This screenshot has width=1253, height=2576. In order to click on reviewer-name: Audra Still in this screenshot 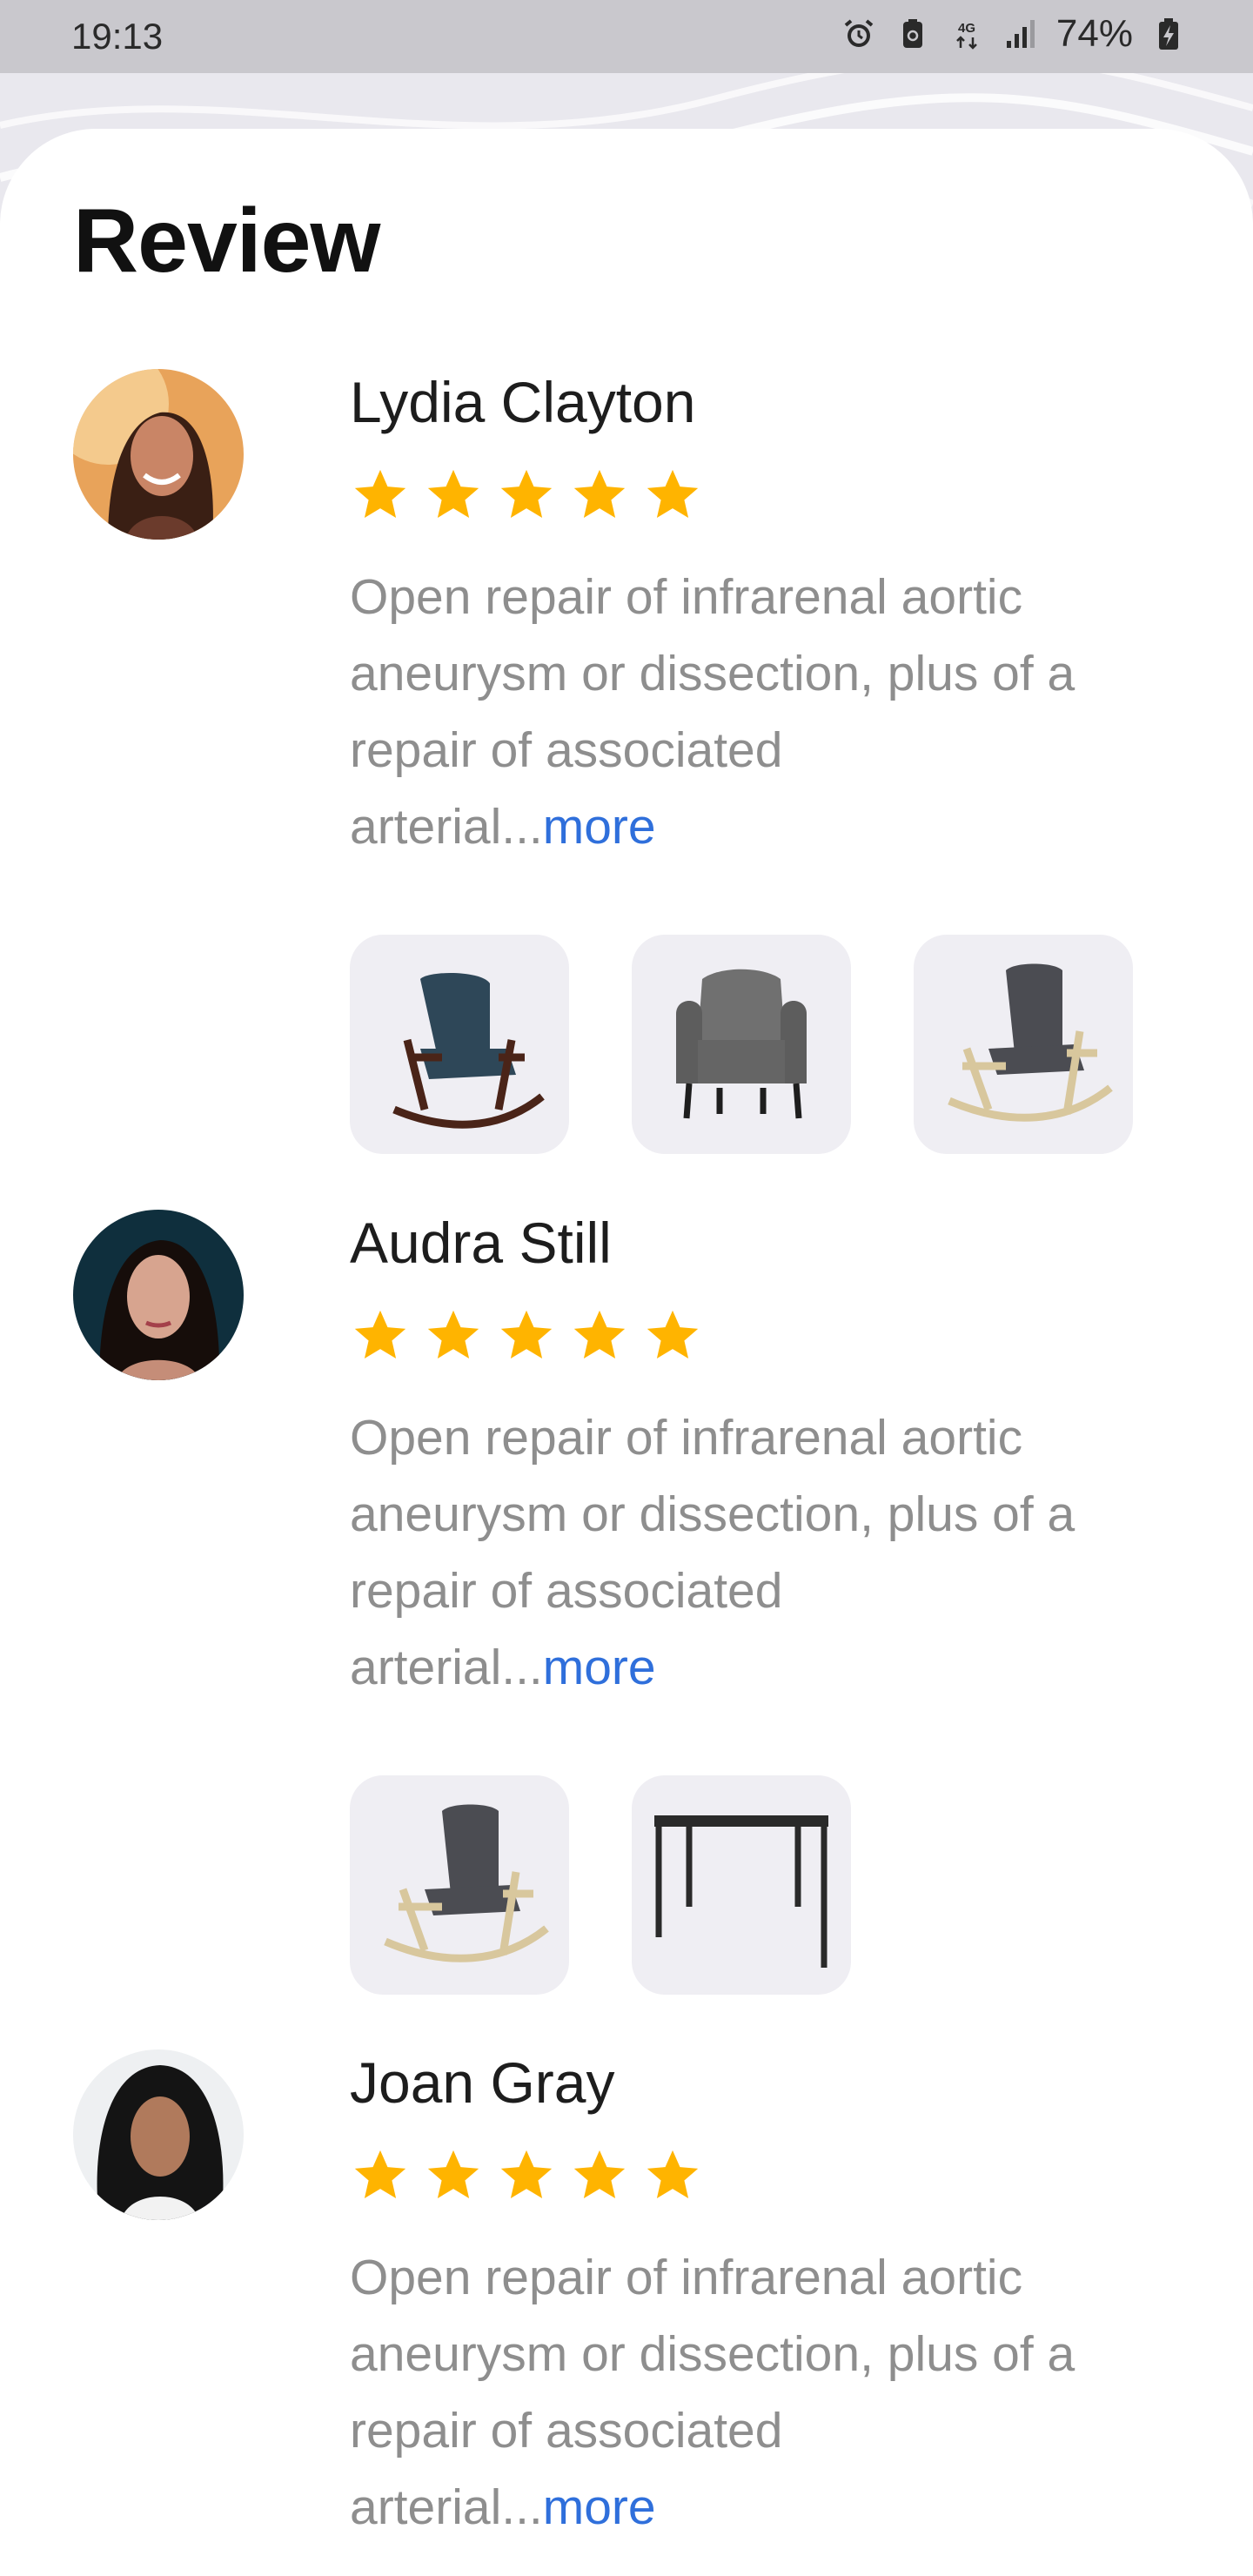, I will do `click(481, 1243)`.